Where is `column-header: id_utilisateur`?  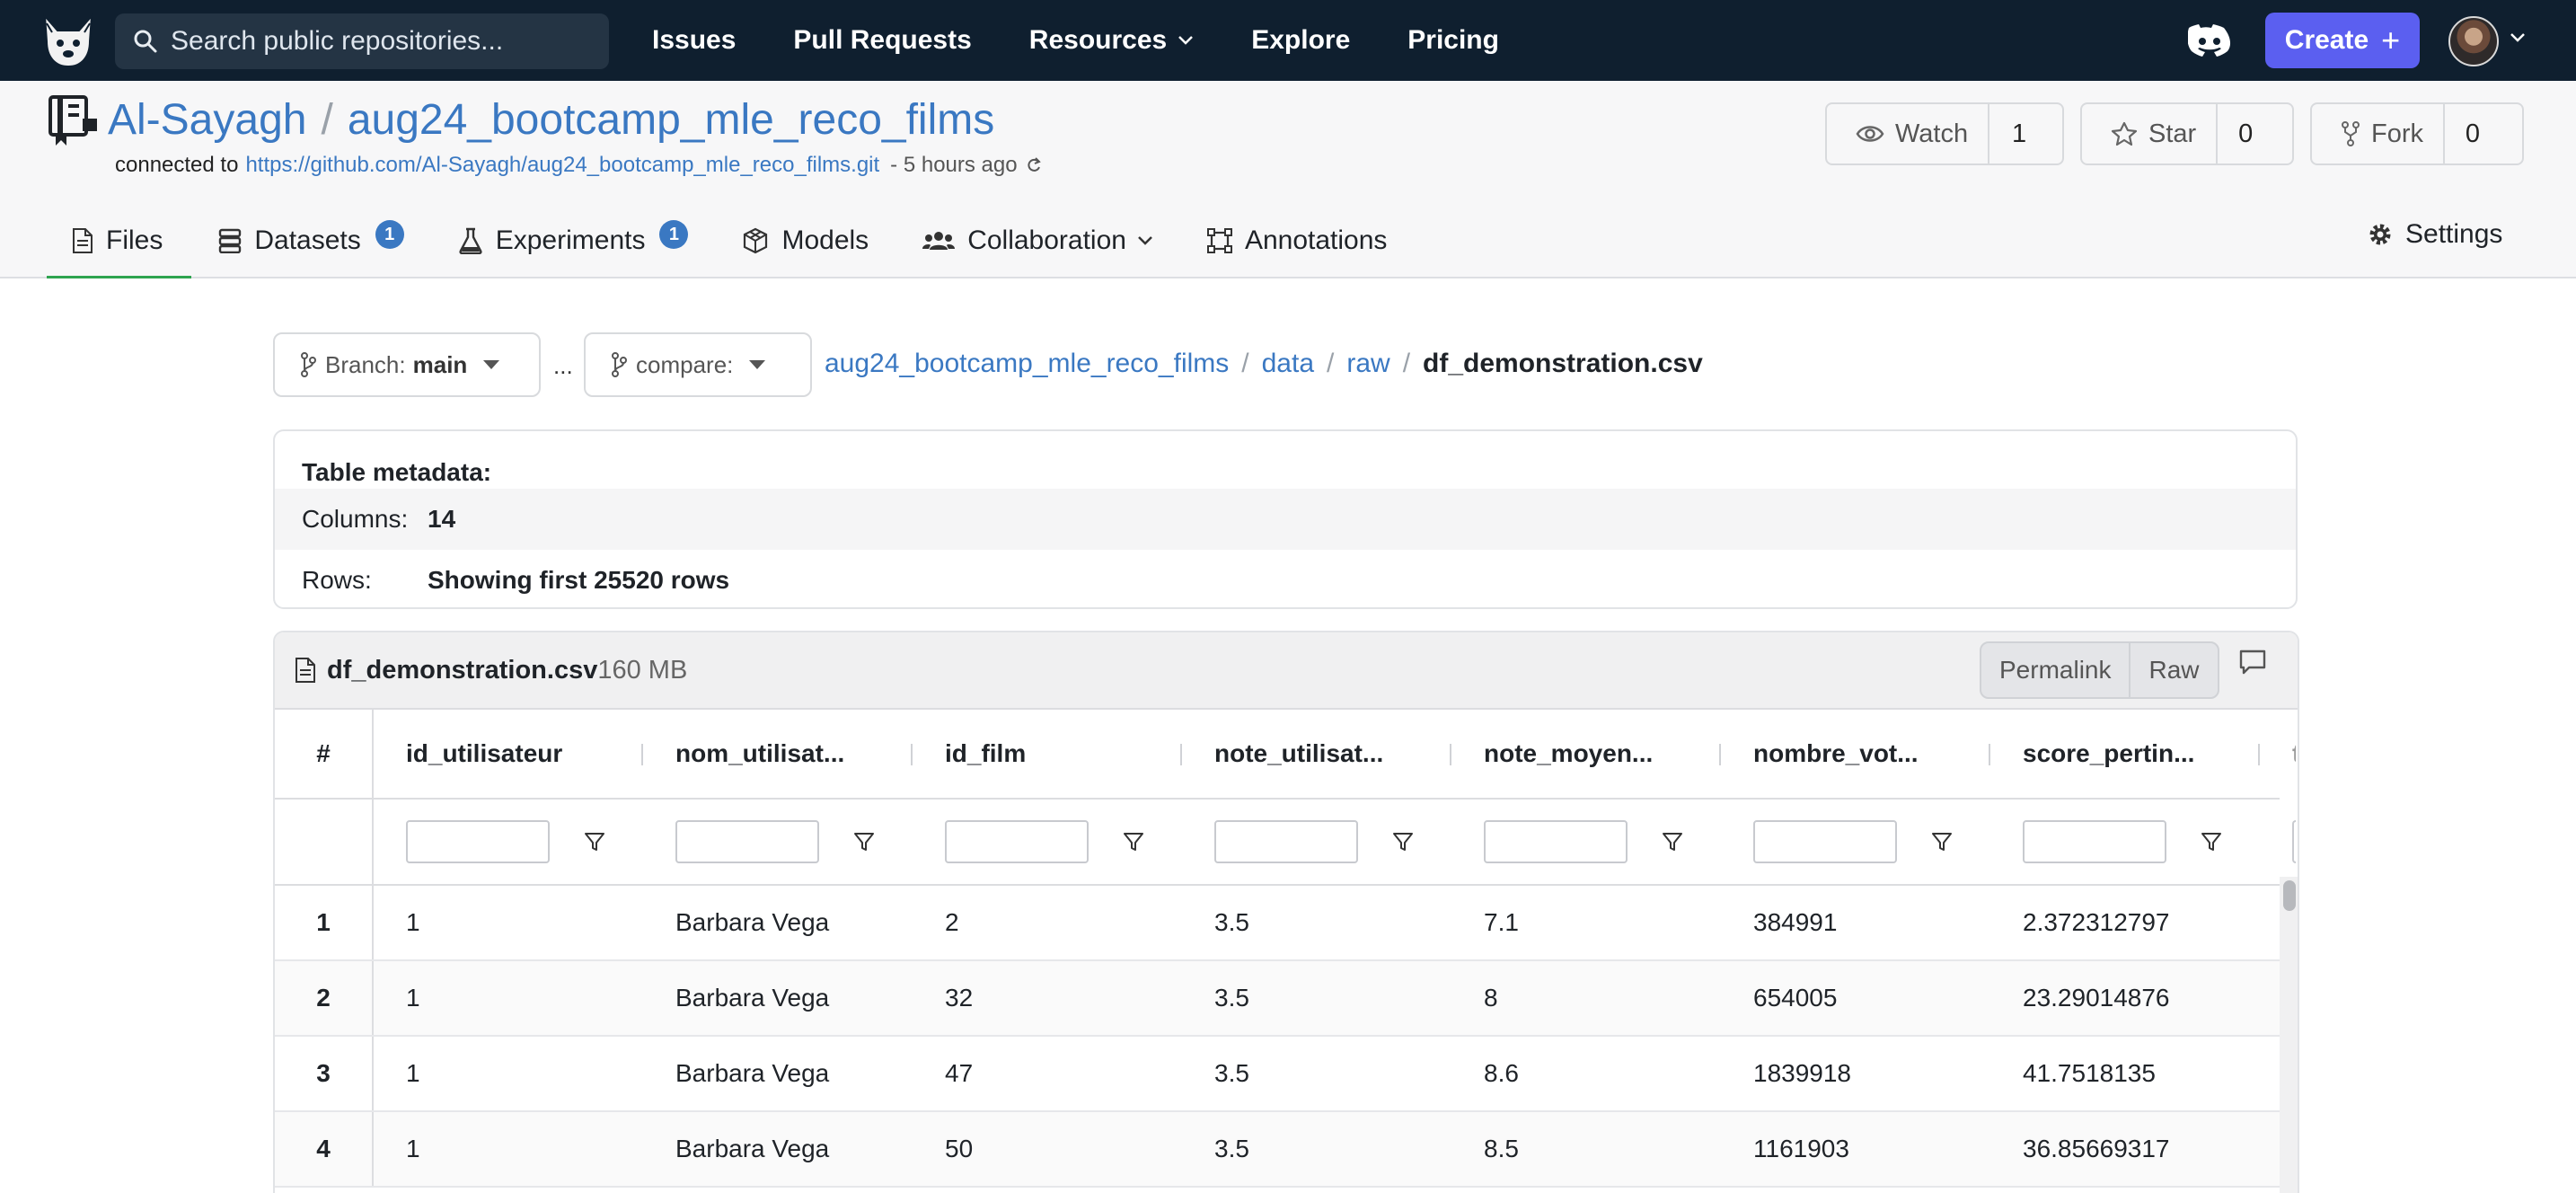
column-header: id_utilisateur is located at coordinates (508, 754).